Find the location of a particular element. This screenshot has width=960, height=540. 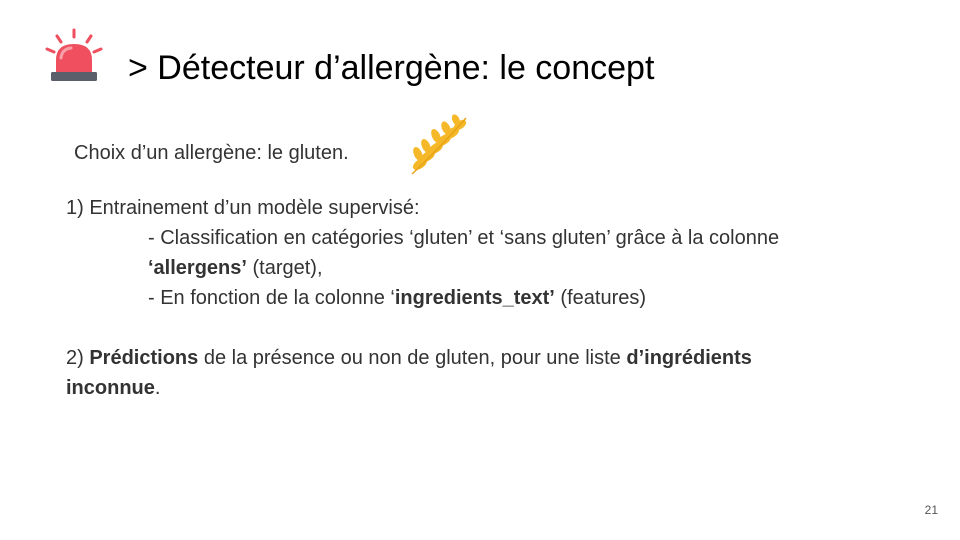

step1-heading: 1) Entrainement d’un modèle supervisé: is located at coordinates (243, 208).